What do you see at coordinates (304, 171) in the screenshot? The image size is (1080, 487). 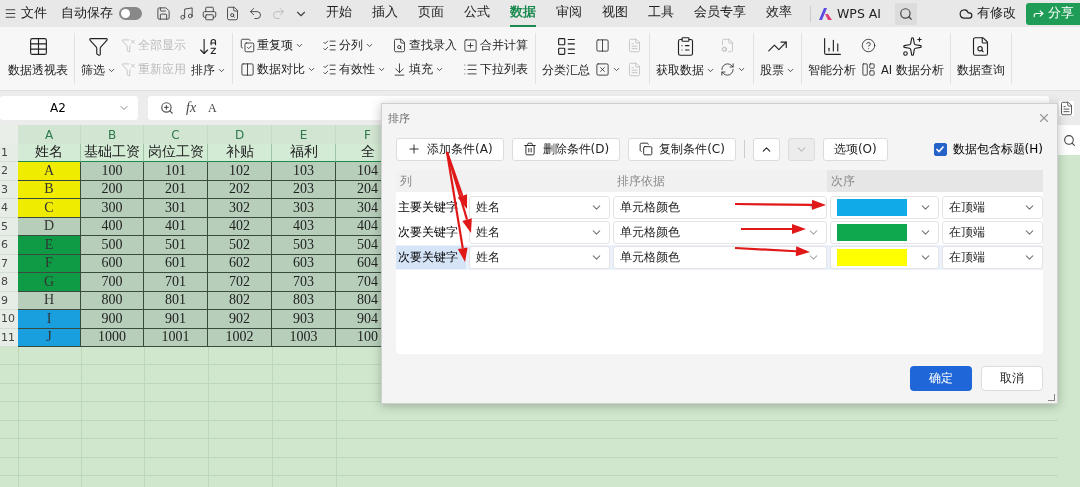 I see `table-cell: 103` at bounding box center [304, 171].